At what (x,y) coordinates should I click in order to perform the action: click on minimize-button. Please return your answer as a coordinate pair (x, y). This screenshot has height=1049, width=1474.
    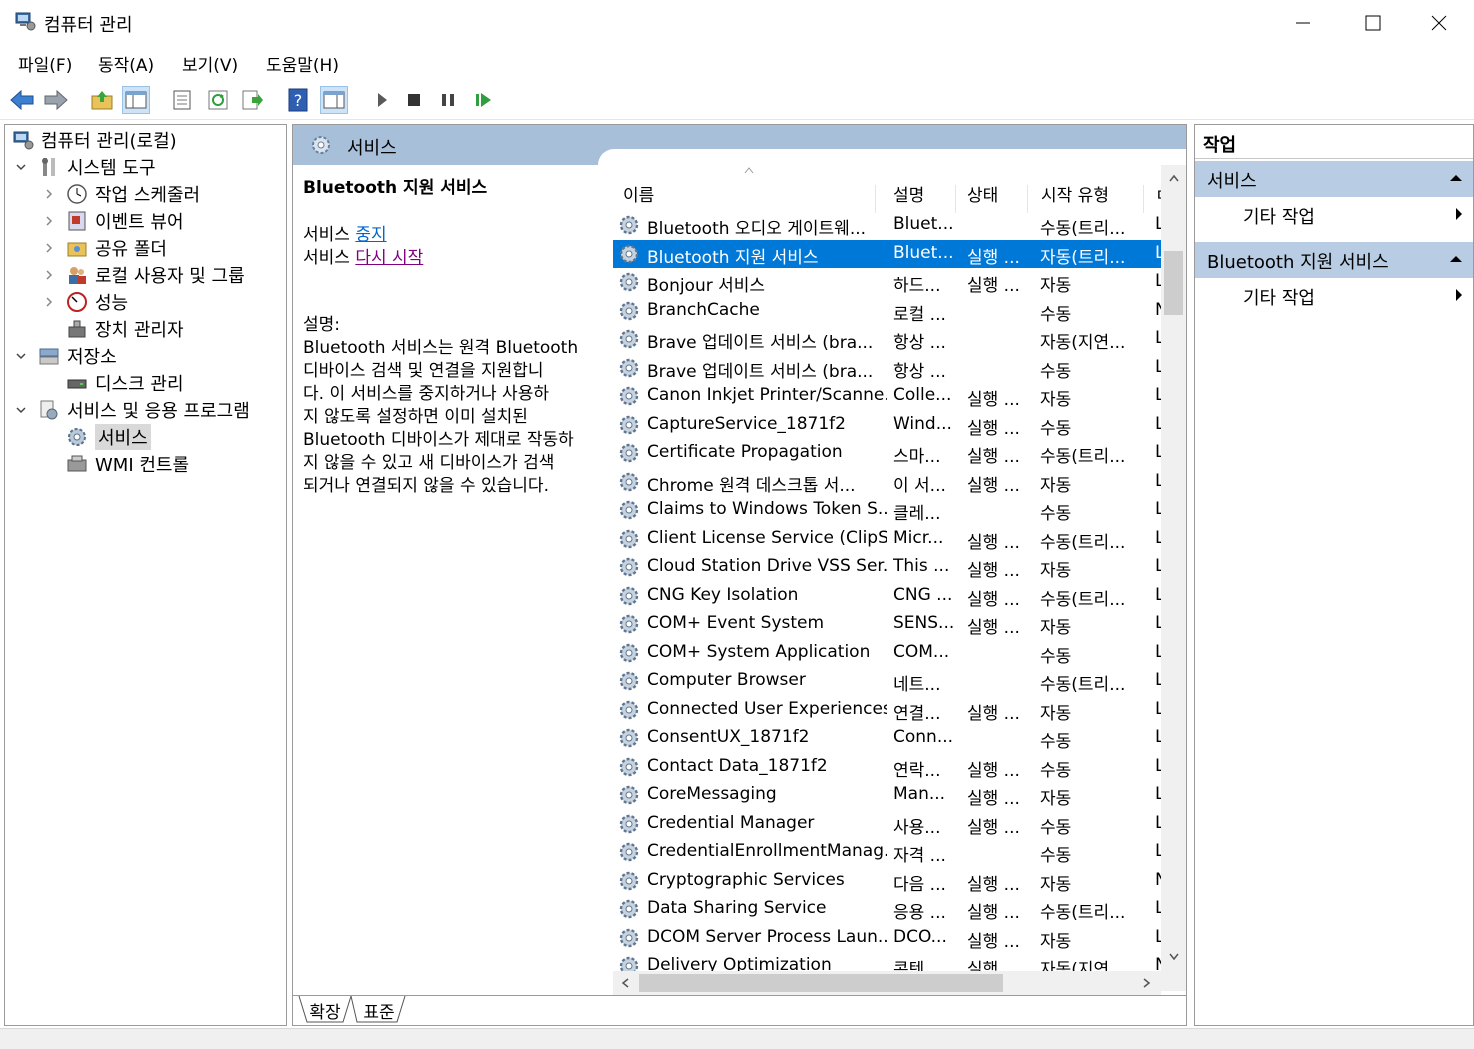
    Looking at the image, I should click on (1303, 23).